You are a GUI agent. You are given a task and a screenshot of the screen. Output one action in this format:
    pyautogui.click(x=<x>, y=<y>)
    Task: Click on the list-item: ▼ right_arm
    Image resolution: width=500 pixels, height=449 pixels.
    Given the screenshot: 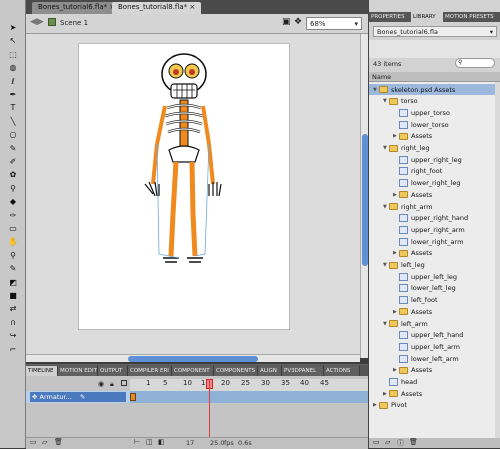 What is the action you would take?
    pyautogui.click(x=432, y=206)
    